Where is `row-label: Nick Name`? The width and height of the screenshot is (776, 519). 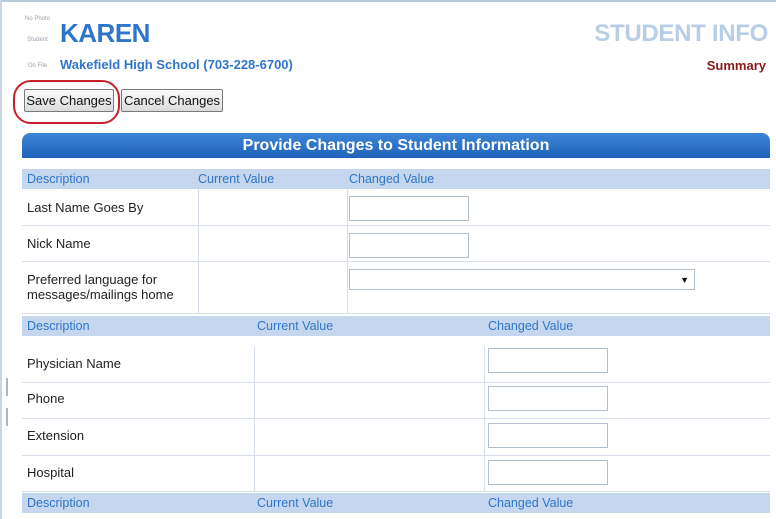 row-label: Nick Name is located at coordinates (59, 243).